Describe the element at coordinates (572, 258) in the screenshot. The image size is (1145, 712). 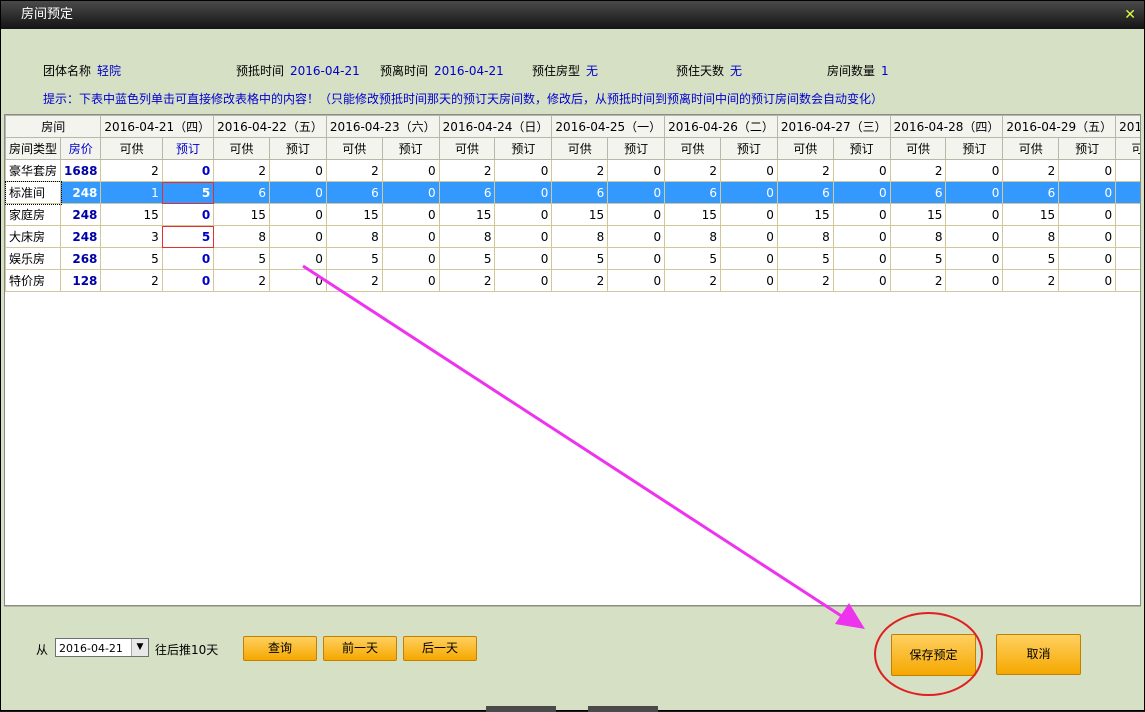
I see `table-row: 娱乐房26850505050505050505050` at that location.